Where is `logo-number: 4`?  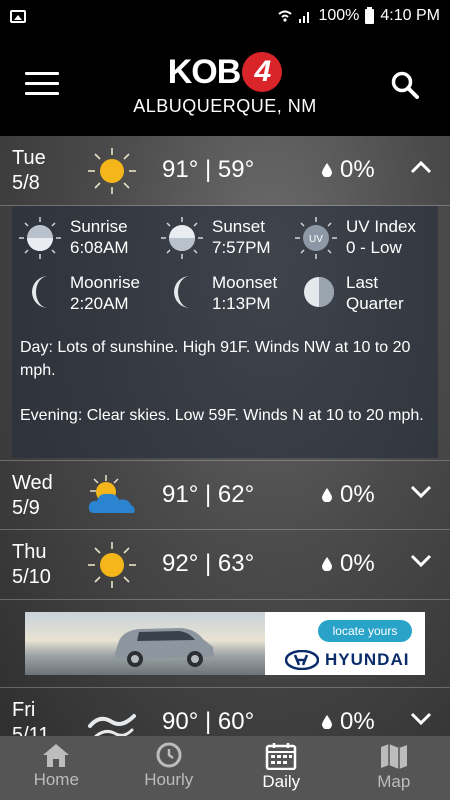
logo-number: 4 is located at coordinates (262, 72).